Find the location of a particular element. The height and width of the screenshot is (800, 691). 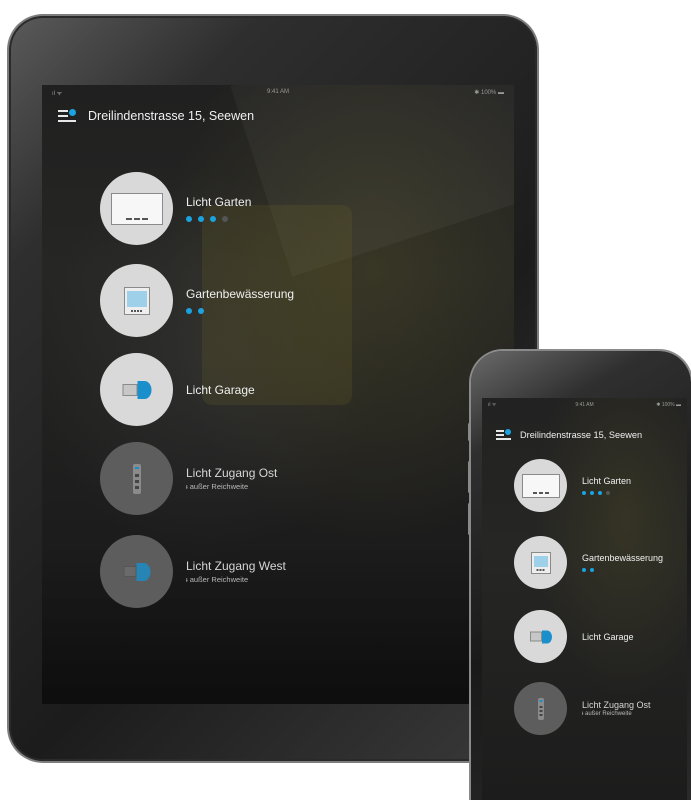

status-time: 9:41 AM is located at coordinates (277, 92).